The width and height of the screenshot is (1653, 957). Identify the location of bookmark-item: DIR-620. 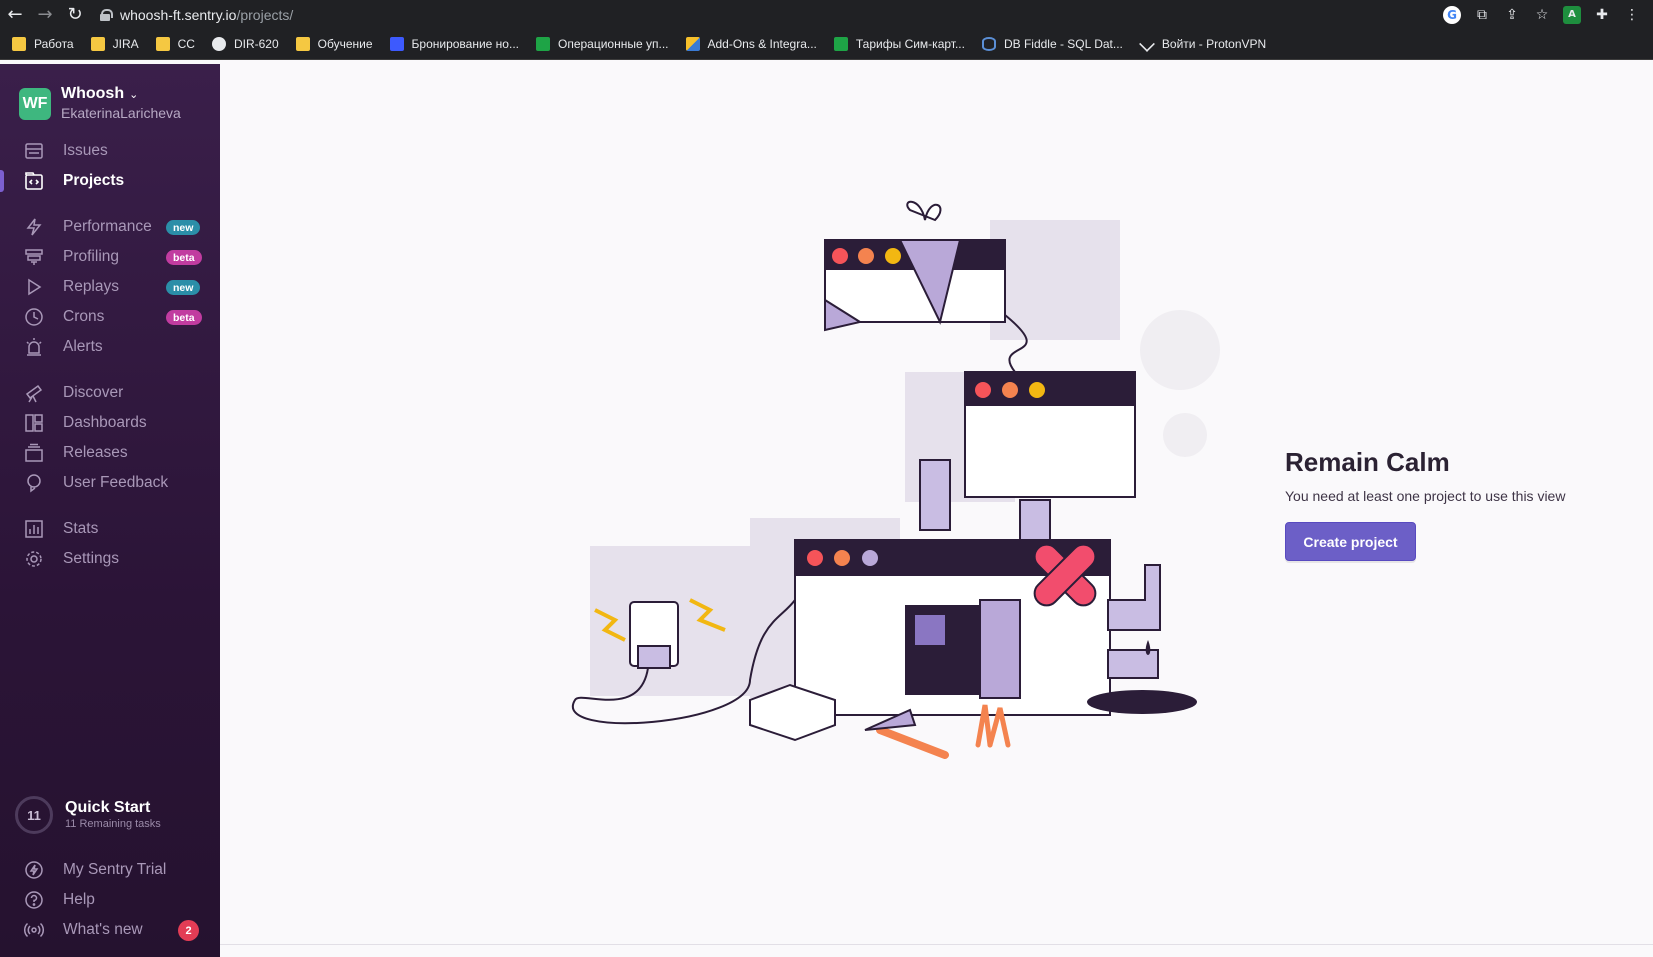
(245, 44).